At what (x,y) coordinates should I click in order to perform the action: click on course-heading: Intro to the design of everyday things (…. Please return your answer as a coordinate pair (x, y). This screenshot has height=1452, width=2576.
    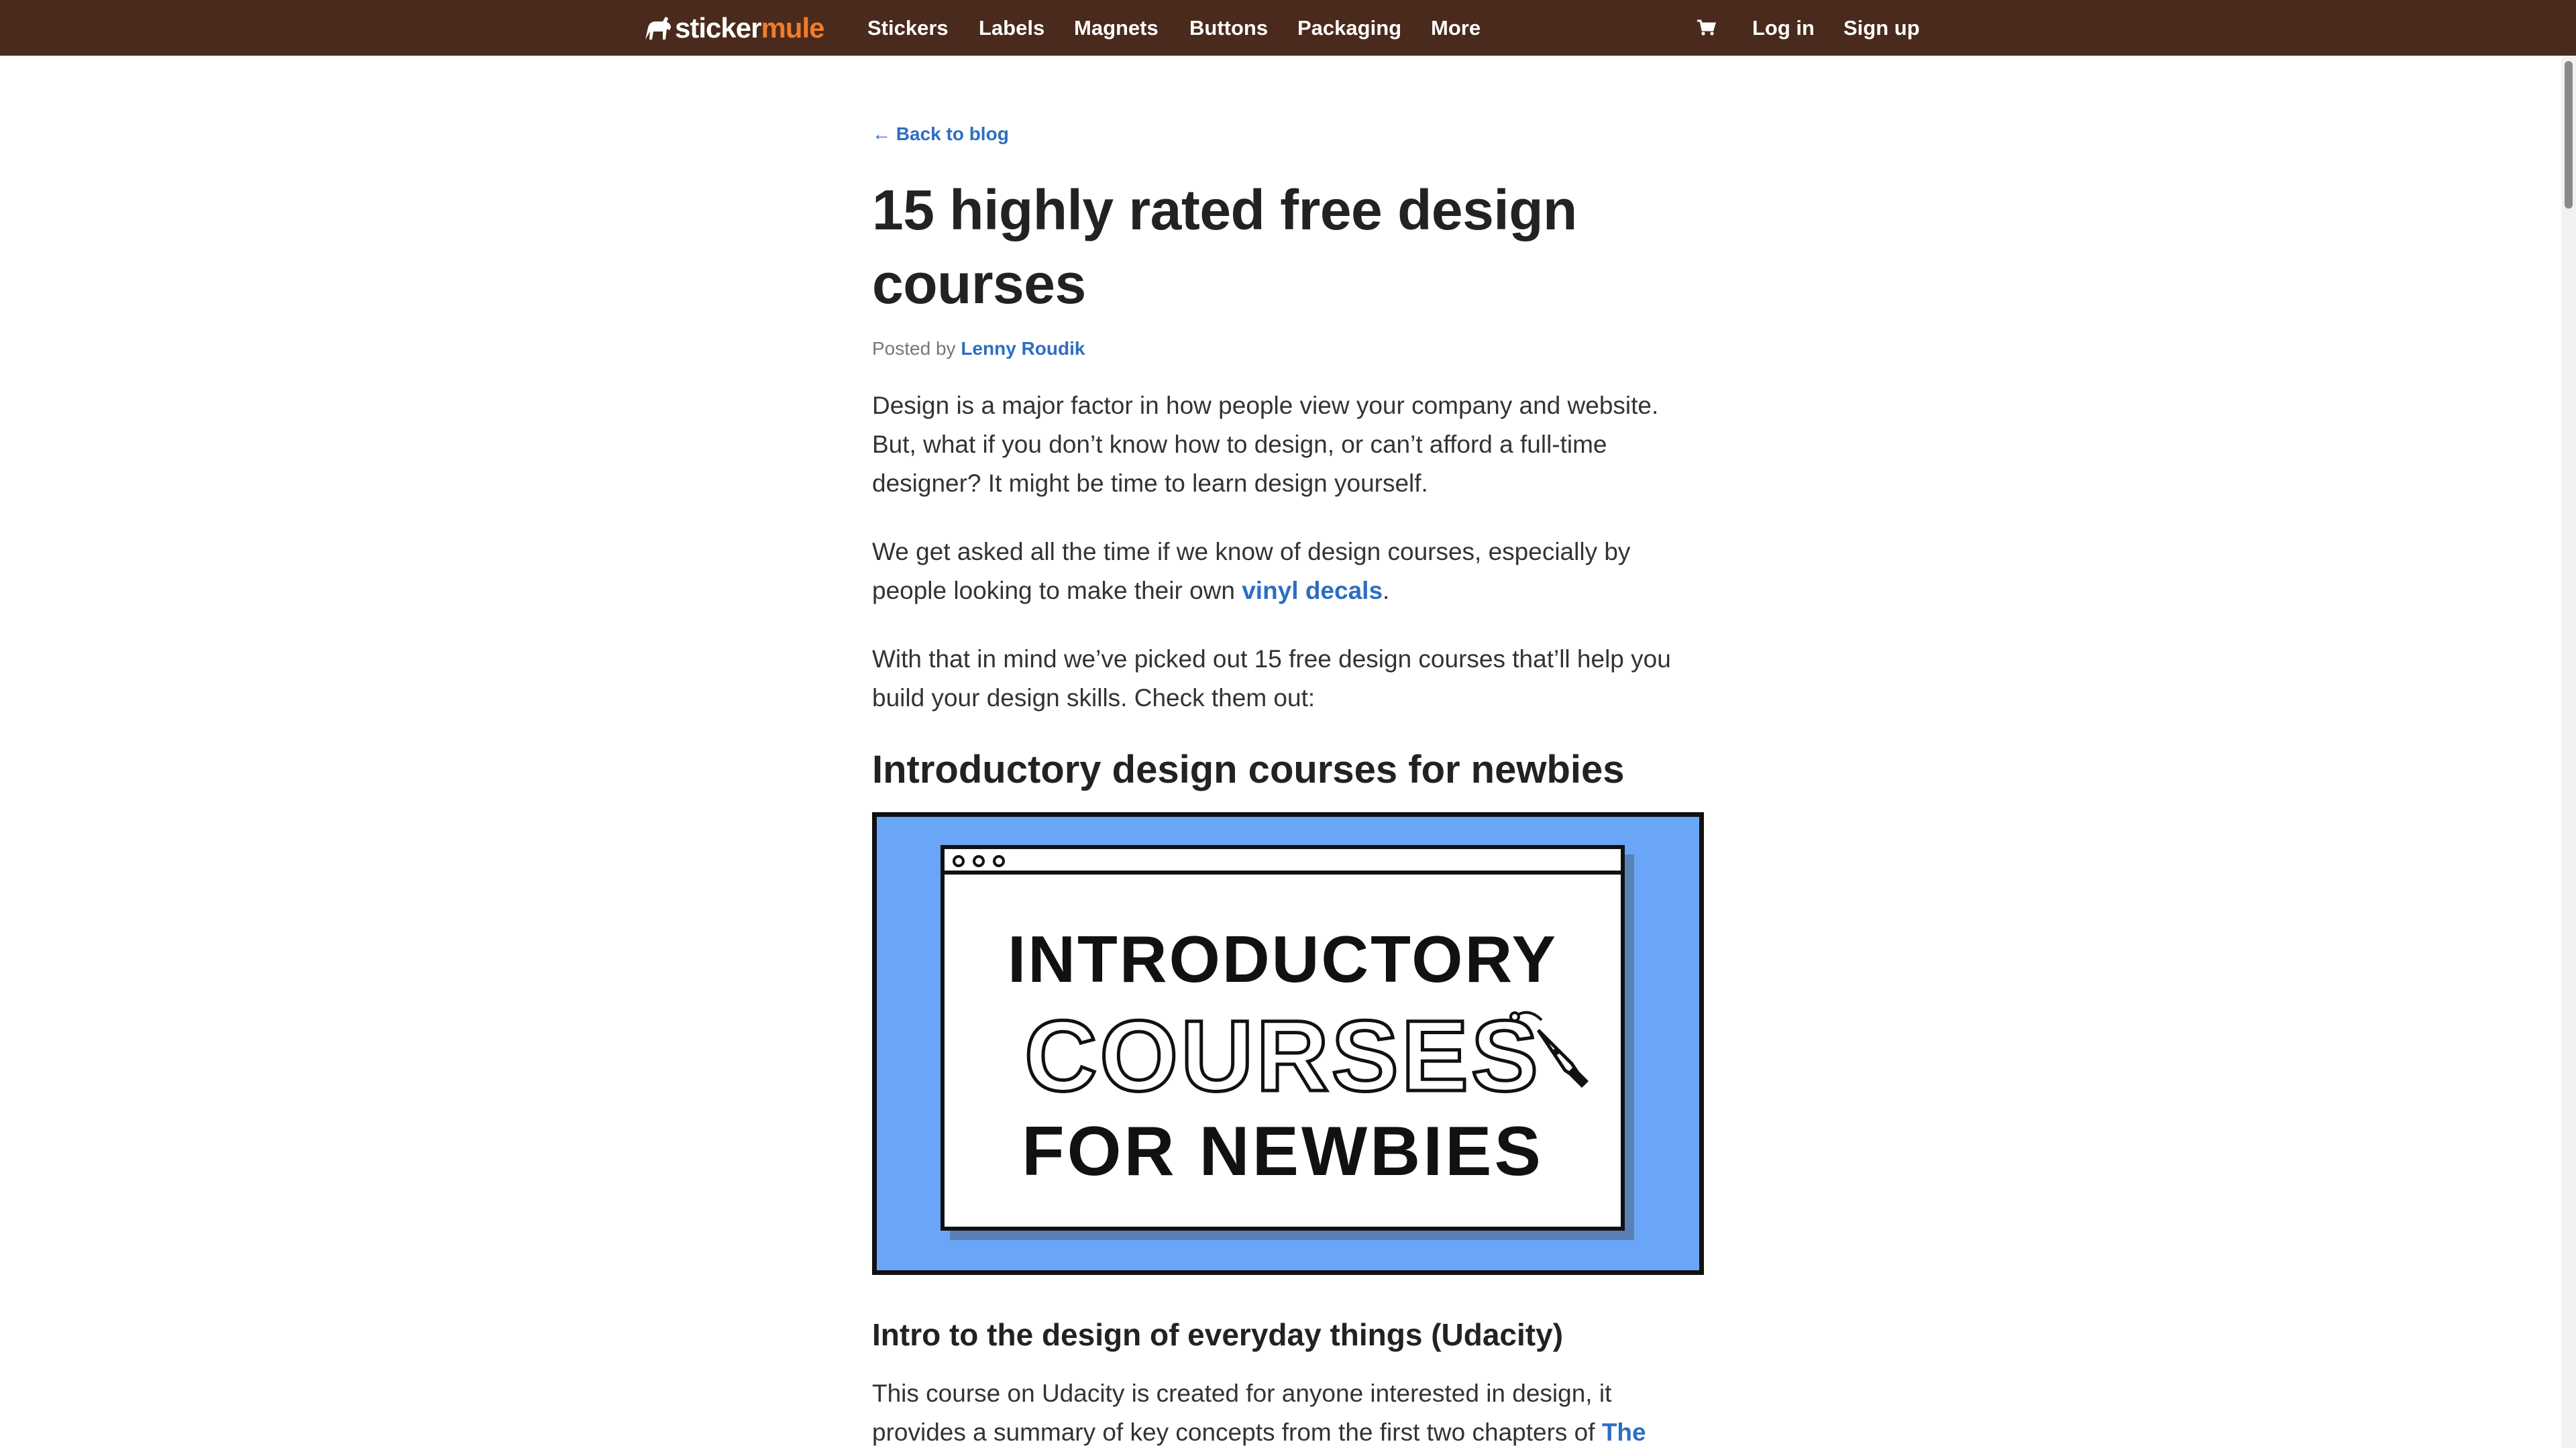
    Looking at the image, I should click on (1218, 1334).